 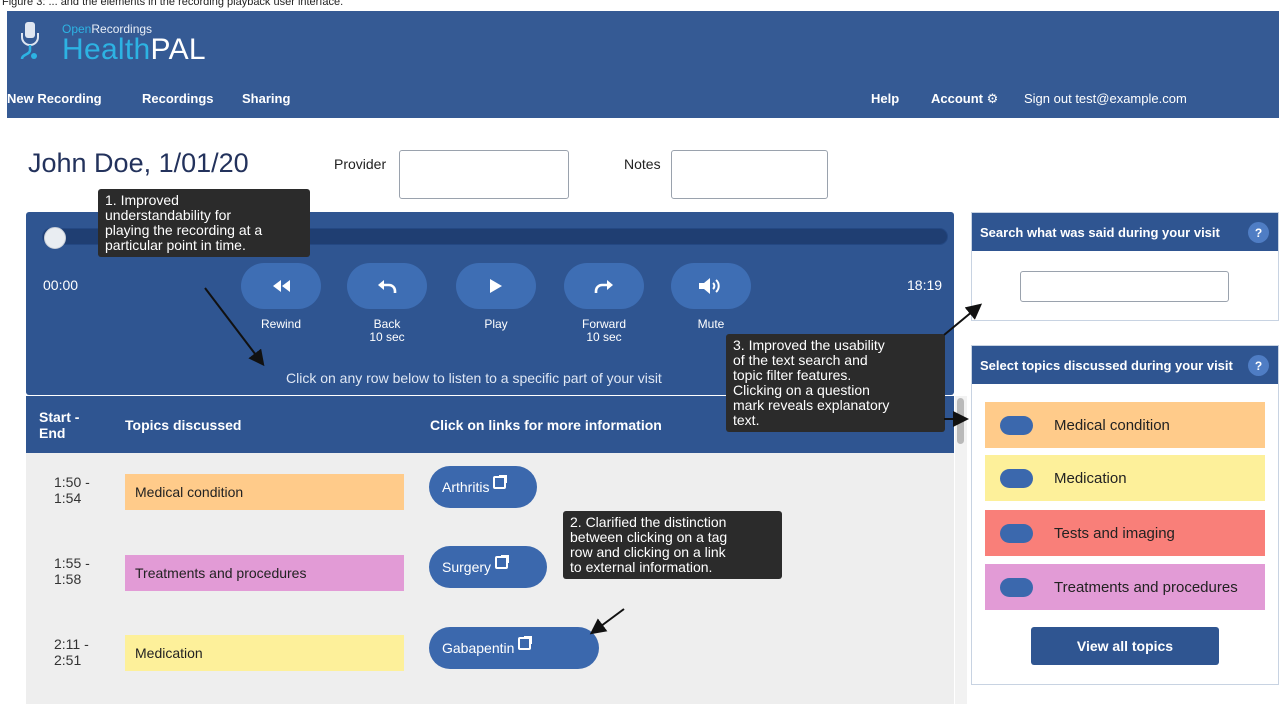 I want to click on forward-label: Forward 10 sec, so click(x=603, y=330).